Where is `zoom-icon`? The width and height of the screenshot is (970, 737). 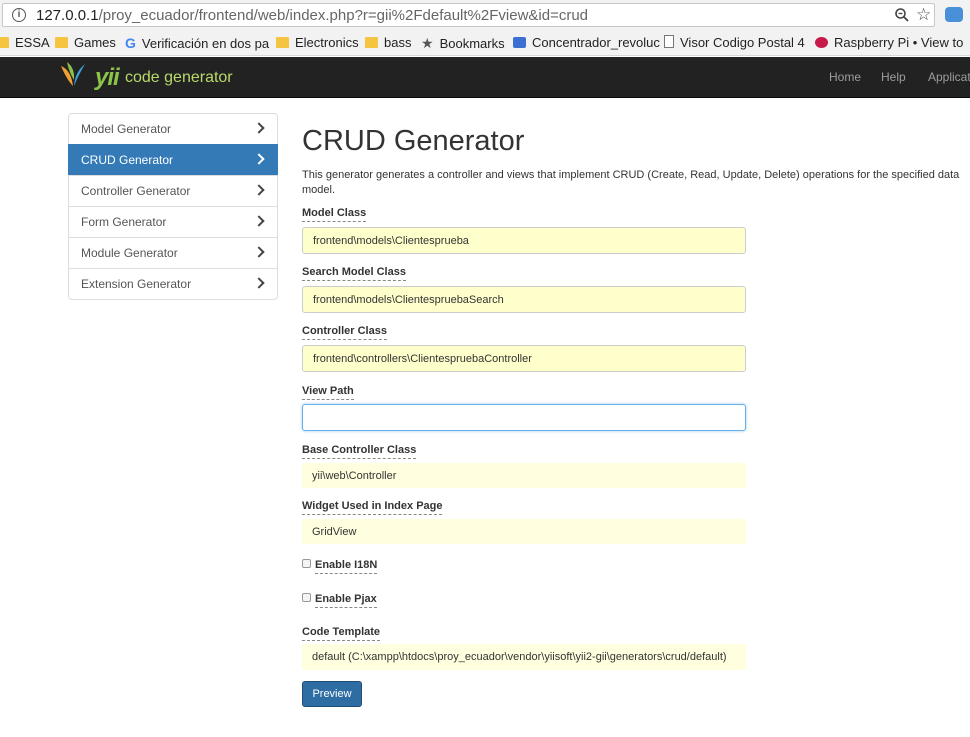 zoom-icon is located at coordinates (902, 15).